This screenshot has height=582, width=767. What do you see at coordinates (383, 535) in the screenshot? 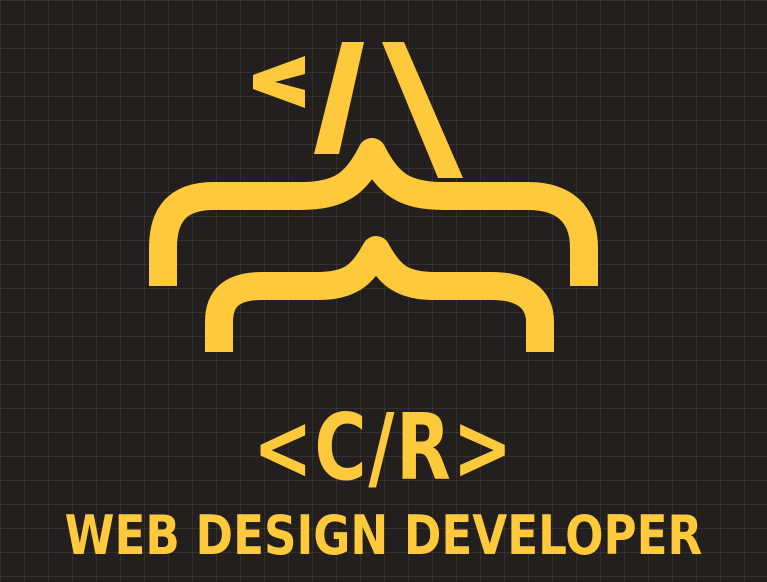
I see `logo-tagline: WEB DESIGN DEVELOPER` at bounding box center [383, 535].